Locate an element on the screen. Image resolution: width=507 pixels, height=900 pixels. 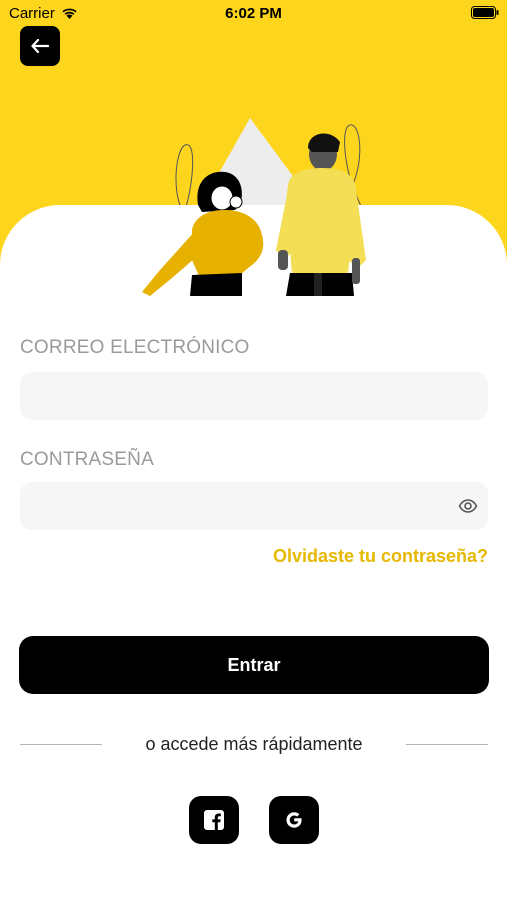
password-field-container is located at coordinates (254, 506).